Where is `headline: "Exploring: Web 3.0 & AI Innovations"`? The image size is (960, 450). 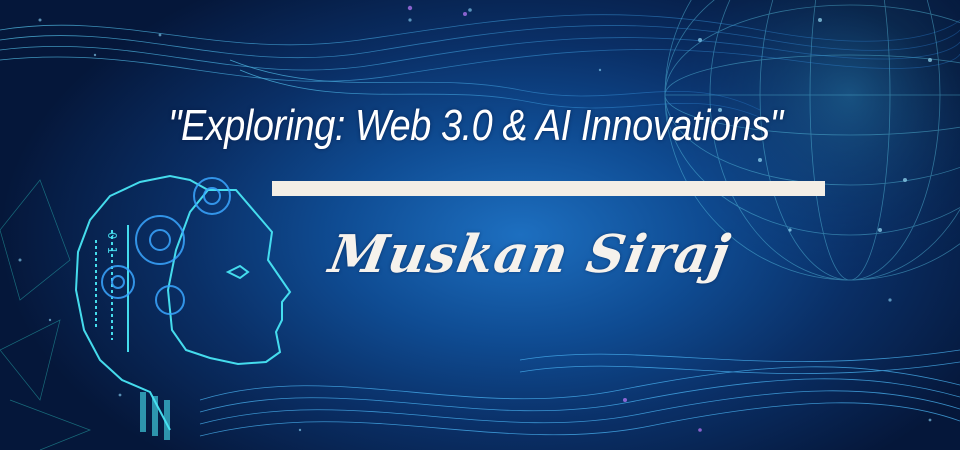 headline: "Exploring: Web 3.0 & AI Innovations" is located at coordinates (475, 125).